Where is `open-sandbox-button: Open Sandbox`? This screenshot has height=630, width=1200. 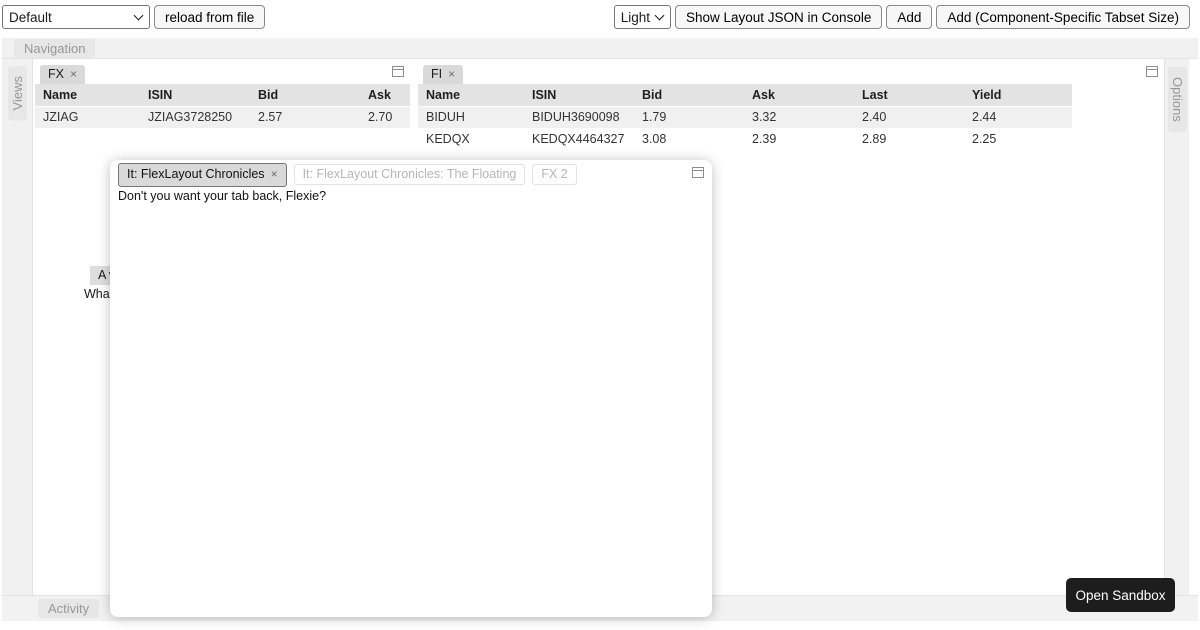 open-sandbox-button: Open Sandbox is located at coordinates (1120, 595).